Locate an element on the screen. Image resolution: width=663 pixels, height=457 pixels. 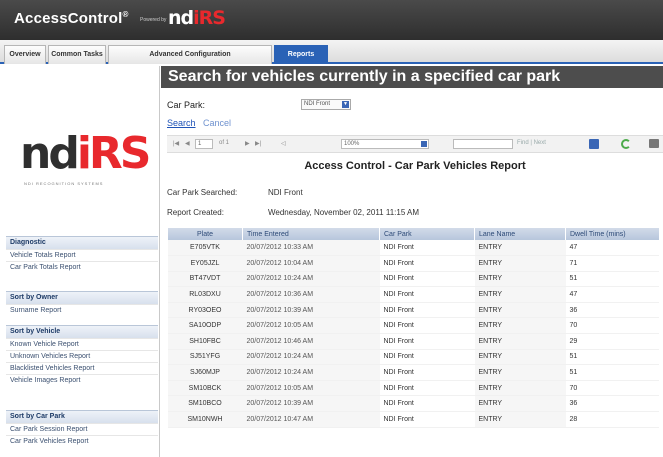
sidebar-logo: ndiRS NDI RECOGNITION SYSTEMS is located at coordinates (80, 151).